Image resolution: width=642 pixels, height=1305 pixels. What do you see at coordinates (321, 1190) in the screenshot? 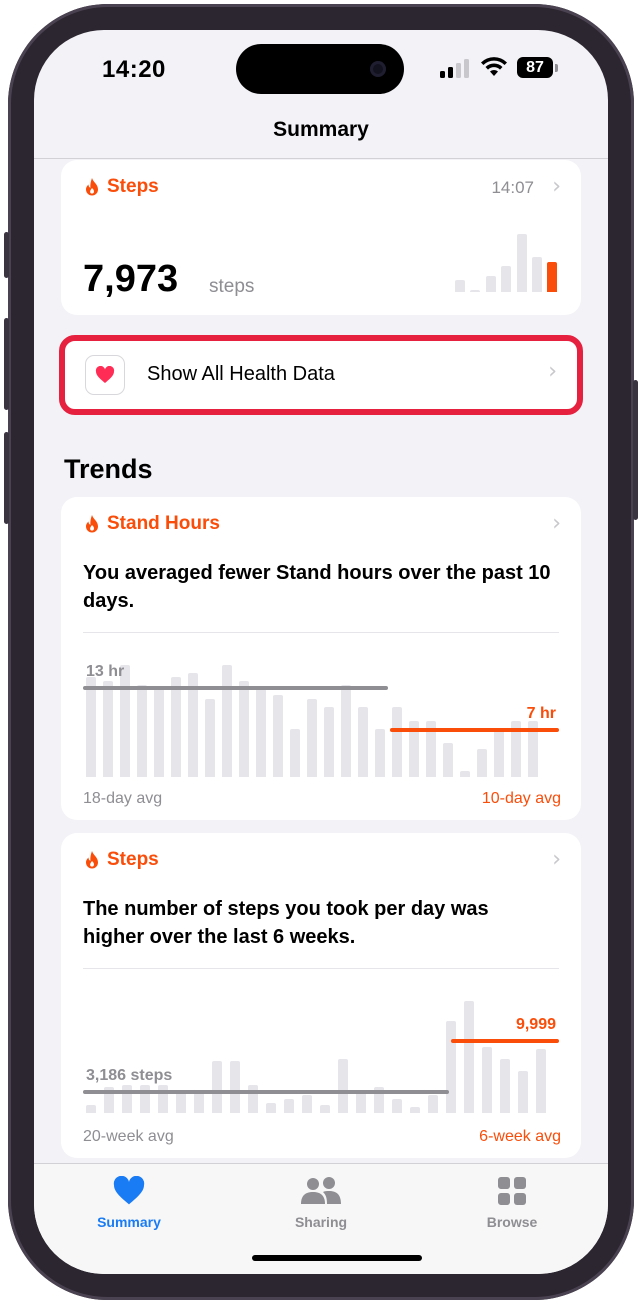
I see `people-icon` at bounding box center [321, 1190].